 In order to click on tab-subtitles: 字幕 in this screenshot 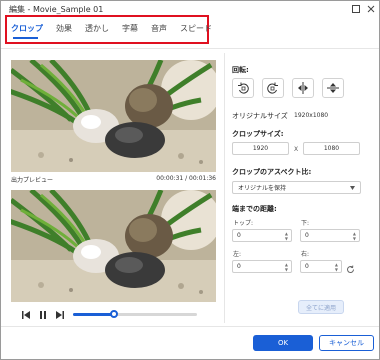, I will do `click(130, 31)`.